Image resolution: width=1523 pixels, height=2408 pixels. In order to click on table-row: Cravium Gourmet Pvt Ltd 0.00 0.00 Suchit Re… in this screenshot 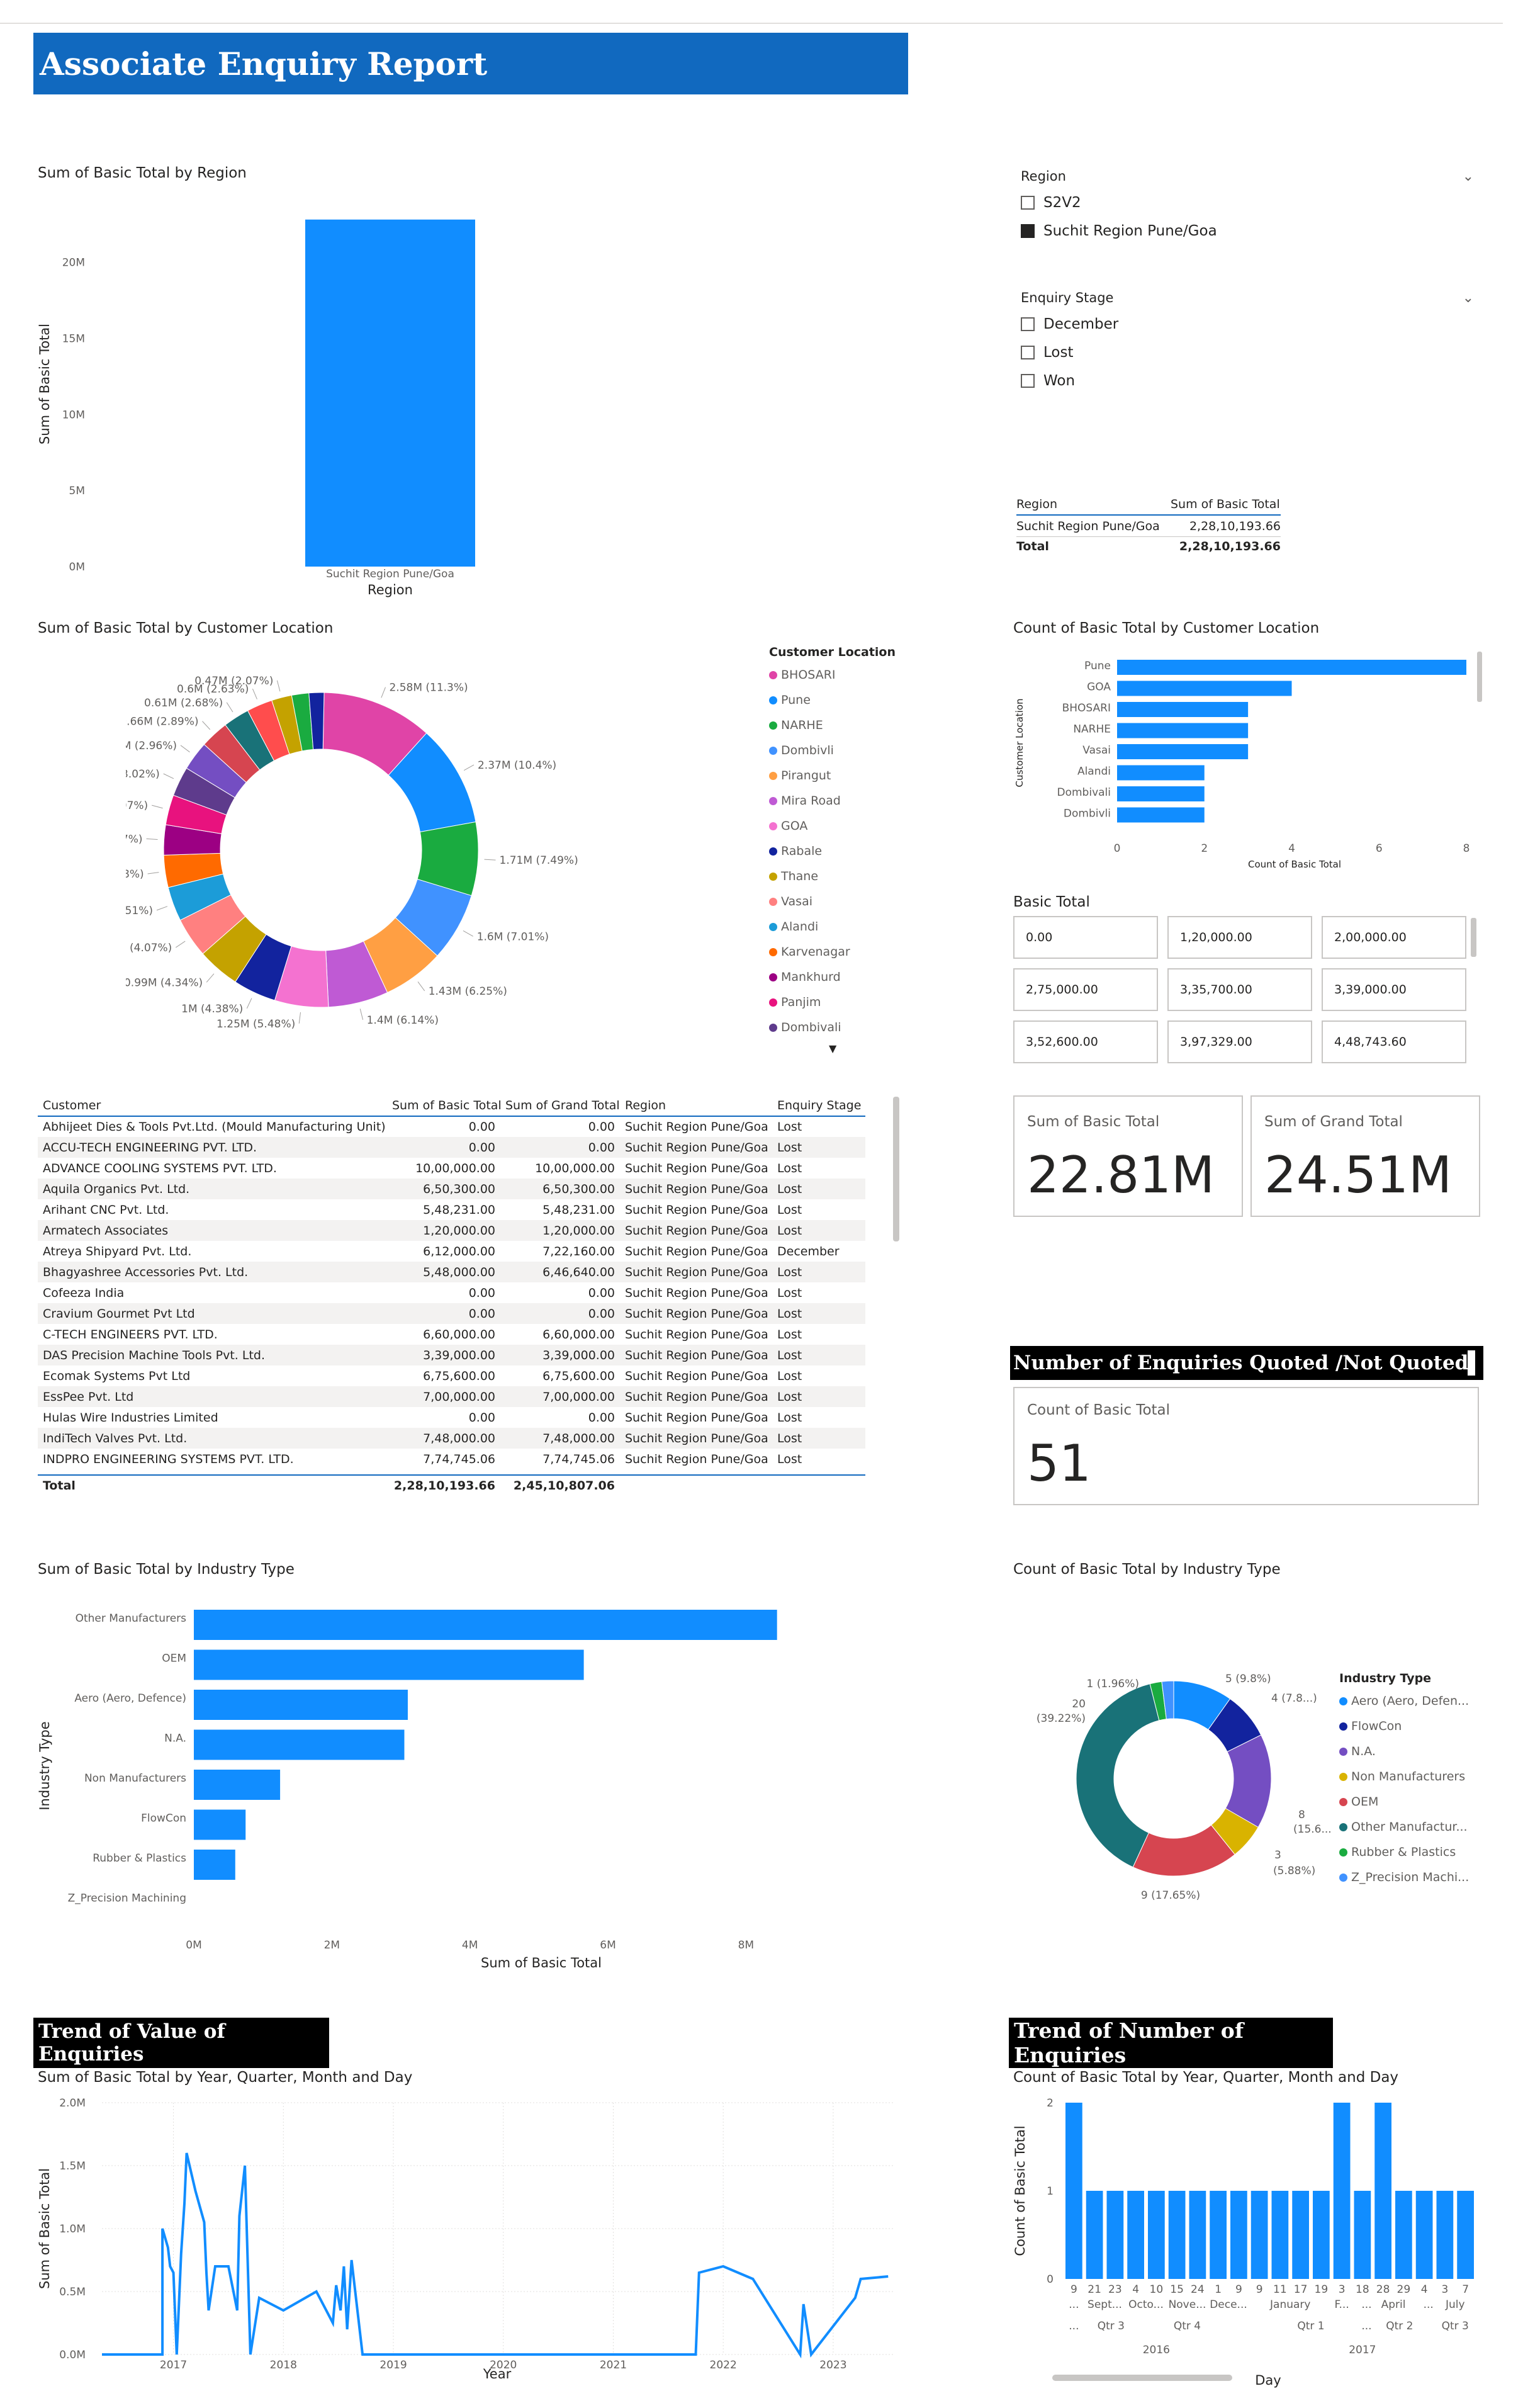, I will do `click(451, 1314)`.